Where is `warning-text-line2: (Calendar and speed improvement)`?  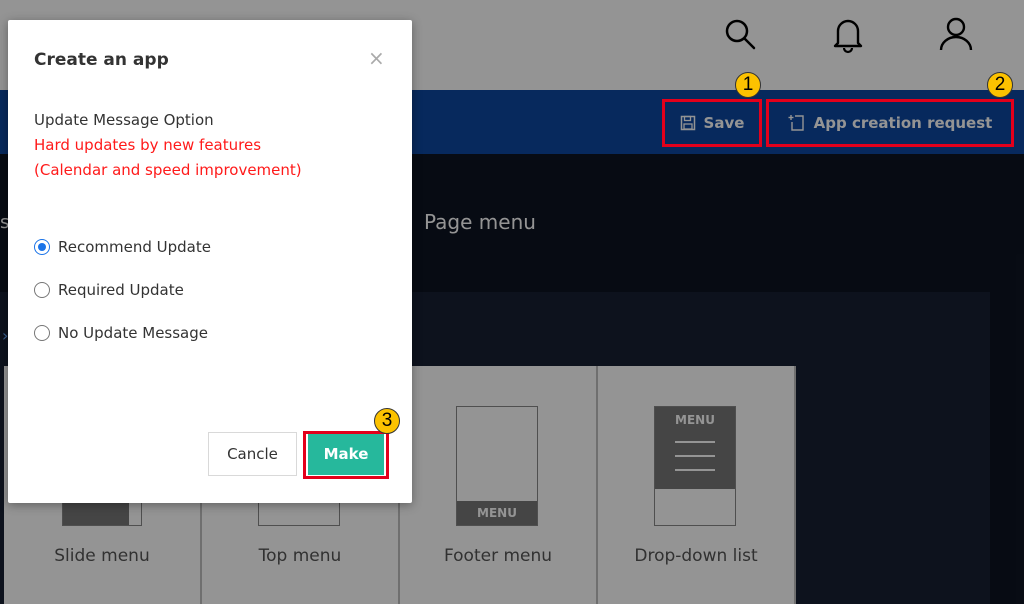 warning-text-line2: (Calendar and speed improvement) is located at coordinates (168, 170).